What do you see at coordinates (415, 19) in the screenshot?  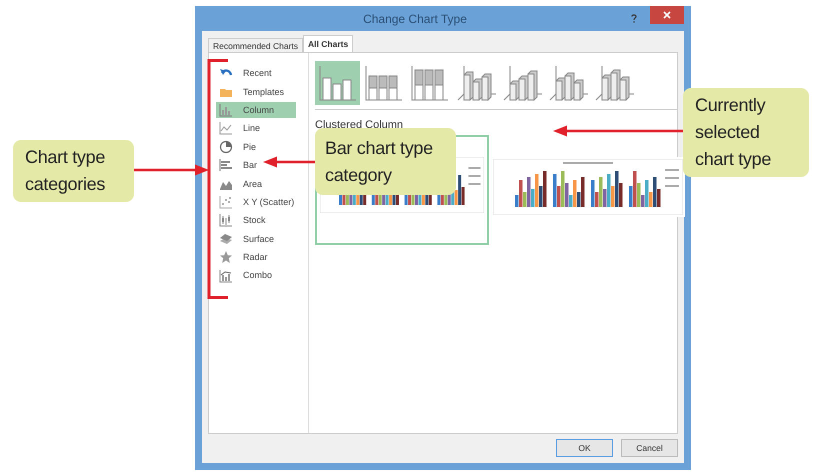 I see `window-title: Change Chart Type` at bounding box center [415, 19].